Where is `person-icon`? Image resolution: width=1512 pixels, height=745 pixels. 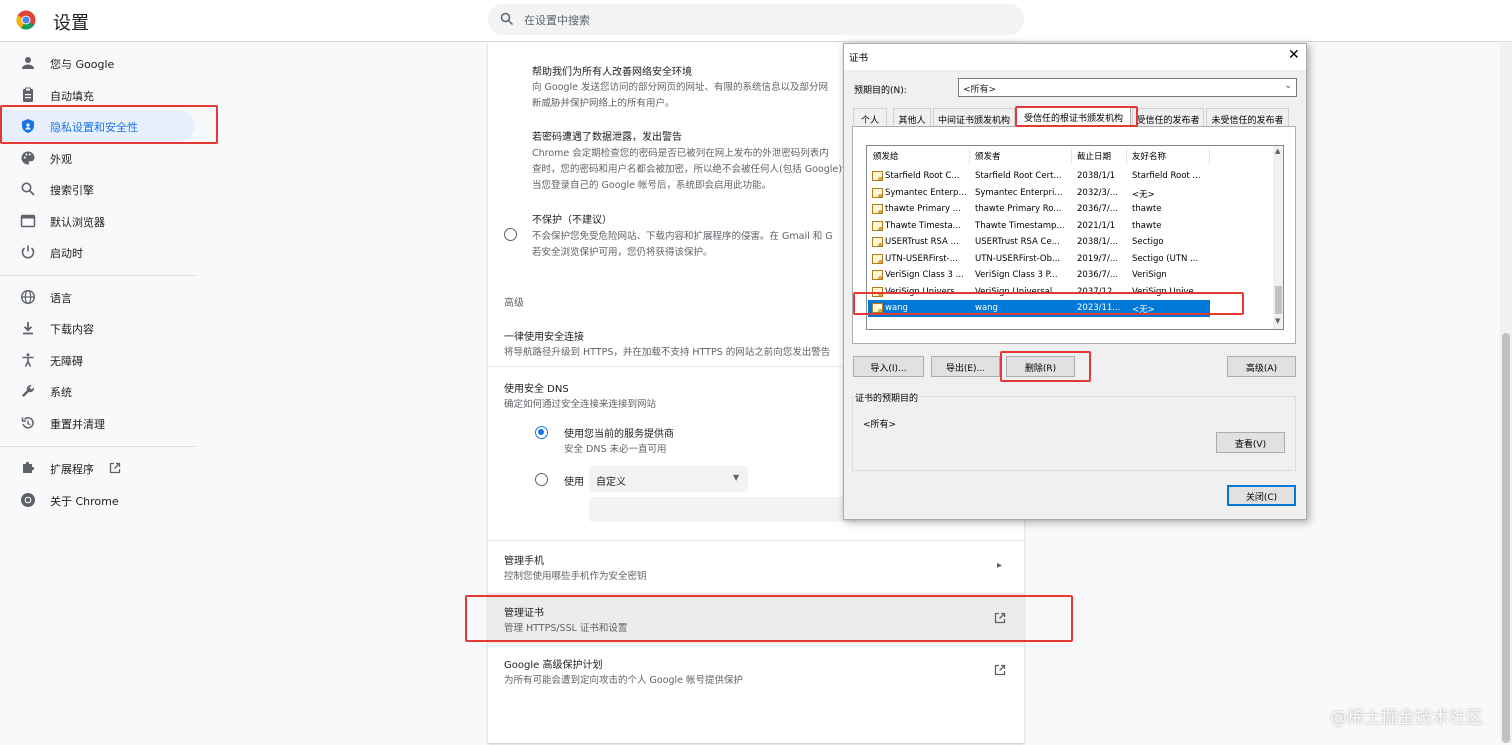
person-icon is located at coordinates (28, 63).